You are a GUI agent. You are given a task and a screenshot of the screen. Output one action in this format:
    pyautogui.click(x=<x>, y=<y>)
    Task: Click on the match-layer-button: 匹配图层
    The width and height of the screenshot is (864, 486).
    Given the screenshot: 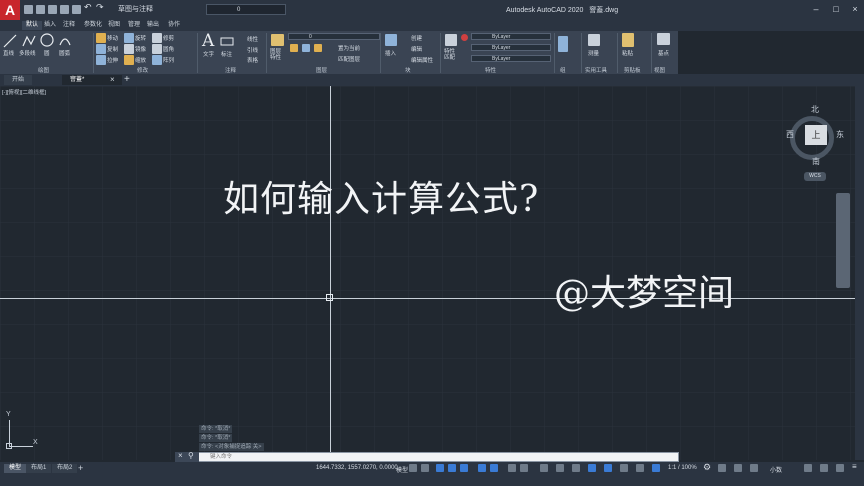 What is the action you would take?
    pyautogui.click(x=349, y=59)
    